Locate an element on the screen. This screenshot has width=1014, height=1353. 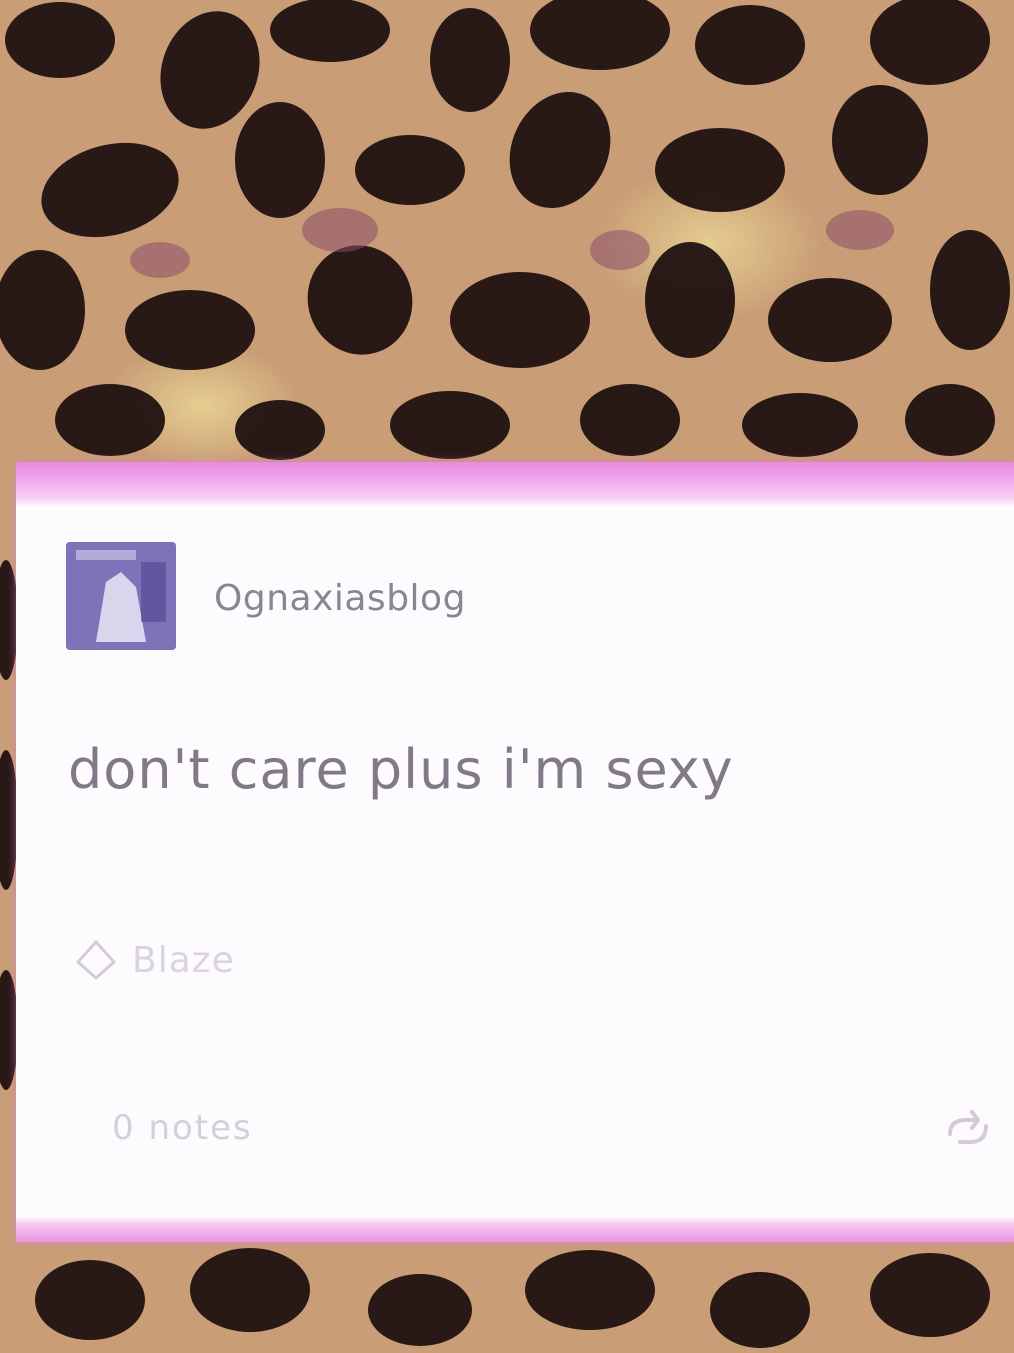
tag-label: Blaze is located at coordinates (183, 960).